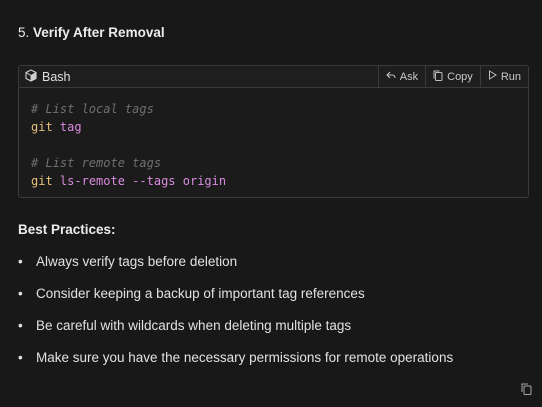 Image resolution: width=542 pixels, height=407 pixels. I want to click on code-comment: # List remote tags, so click(96, 163).